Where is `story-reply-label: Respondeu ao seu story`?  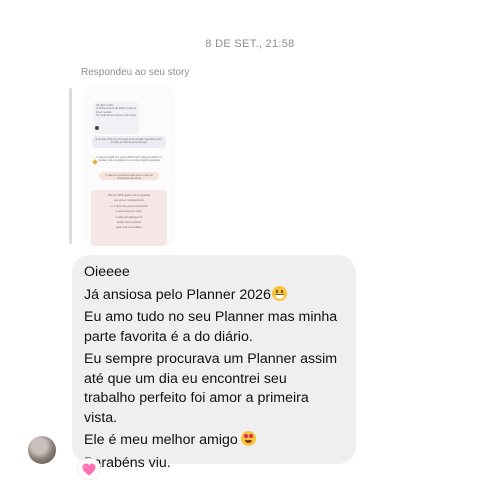 story-reply-label: Respondeu ao seu story is located at coordinates (135, 72).